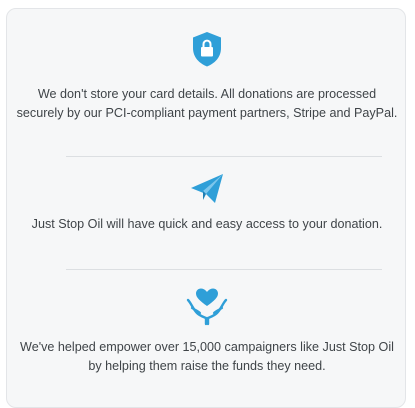 This screenshot has height=408, width=415. Describe the element at coordinates (207, 307) in the screenshot. I see `heart-hands-icon` at that location.